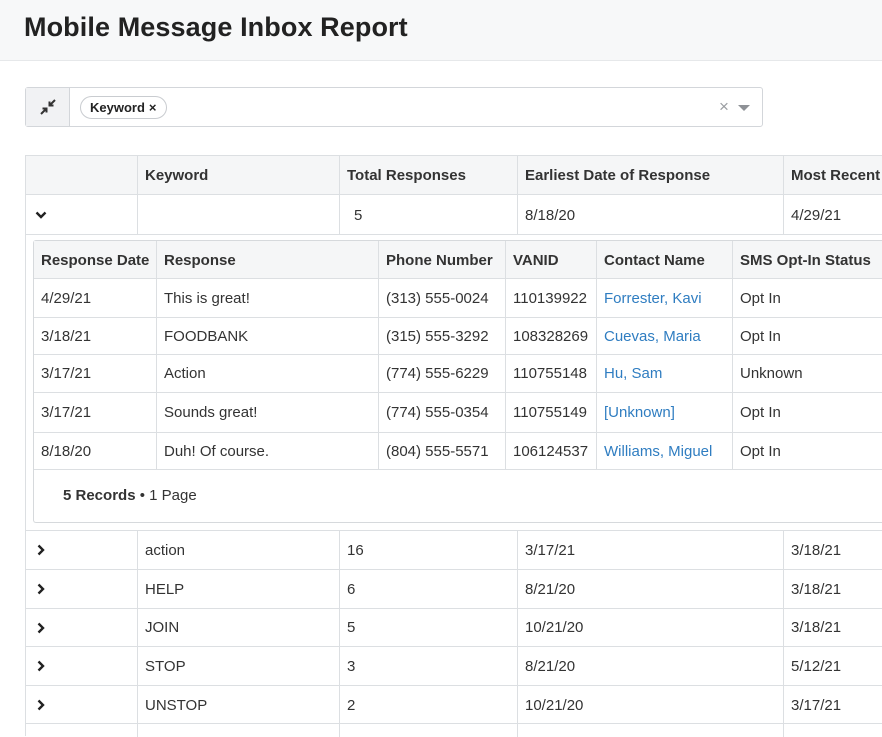  Describe the element at coordinates (653, 298) in the screenshot. I see `contact-link: Forrester, Kavi` at that location.